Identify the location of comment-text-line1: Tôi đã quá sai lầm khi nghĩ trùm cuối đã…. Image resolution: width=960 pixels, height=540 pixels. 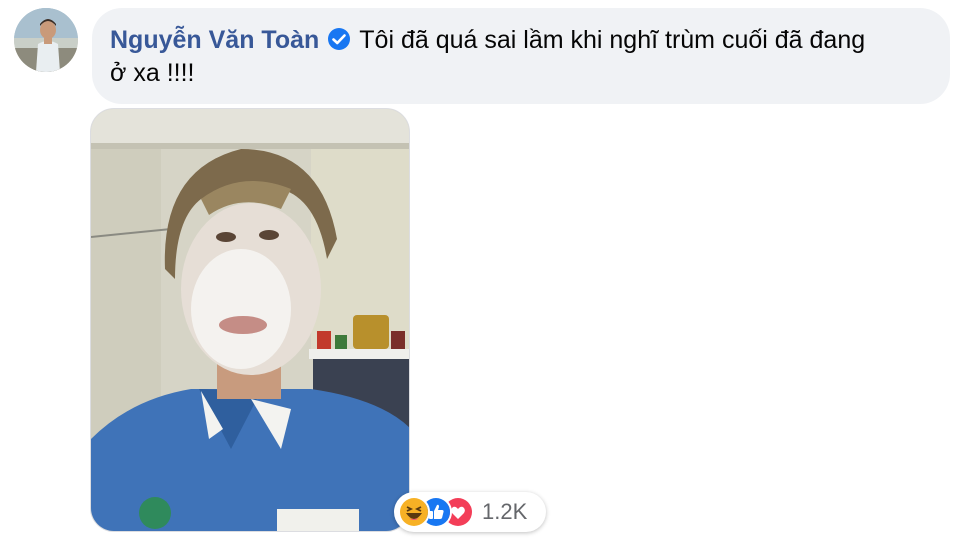
(612, 40).